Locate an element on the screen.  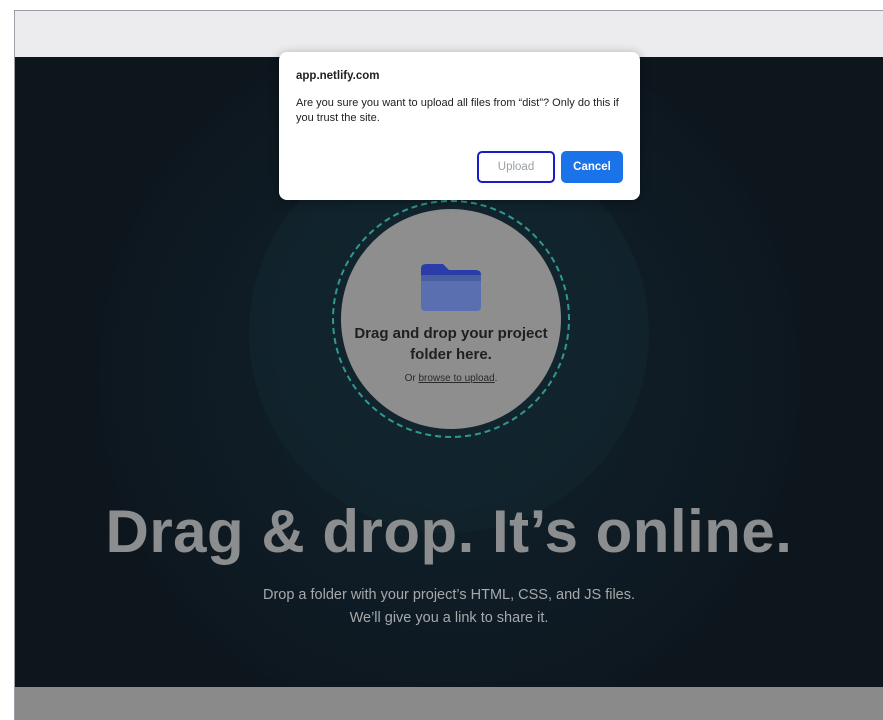
dropzone-subtext: Or browse to upload. is located at coordinates (451, 378).